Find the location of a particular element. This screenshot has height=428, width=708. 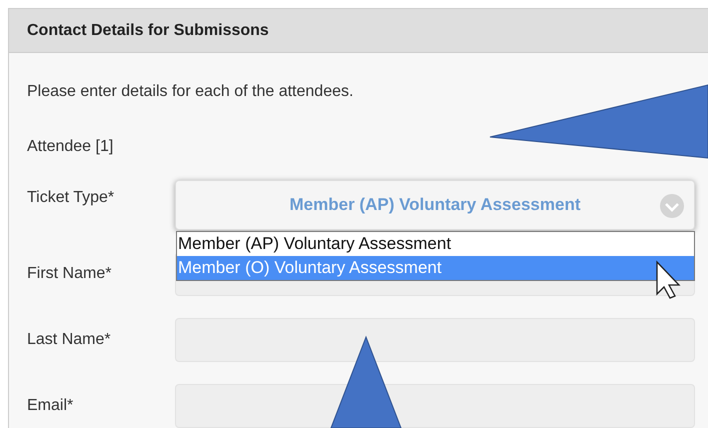

field-label: Ticket Type* is located at coordinates (71, 198).